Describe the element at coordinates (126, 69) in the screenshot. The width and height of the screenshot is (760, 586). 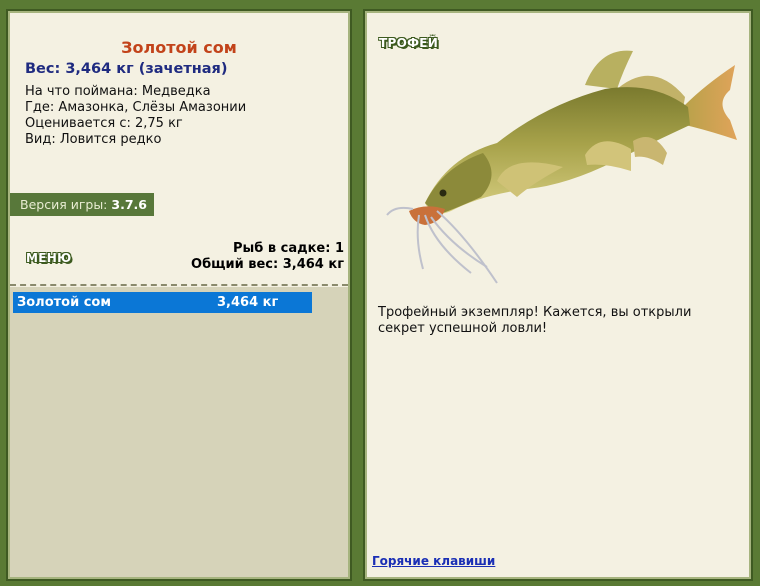
I see `fish-weight: Вес: 3,464 кг (зачетная)` at that location.